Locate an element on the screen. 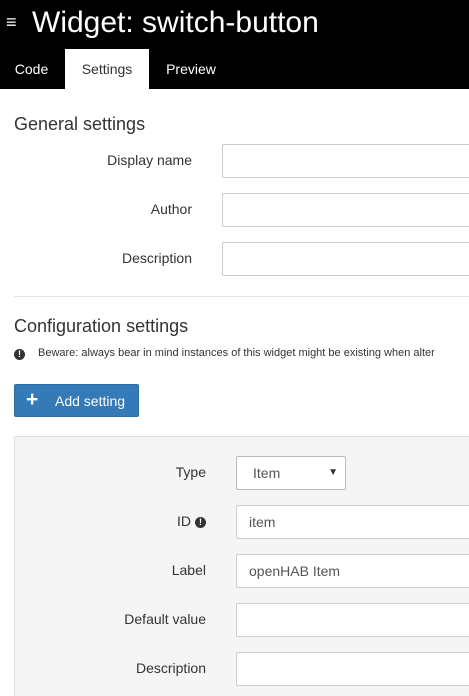  default-value-input is located at coordinates (352, 620).